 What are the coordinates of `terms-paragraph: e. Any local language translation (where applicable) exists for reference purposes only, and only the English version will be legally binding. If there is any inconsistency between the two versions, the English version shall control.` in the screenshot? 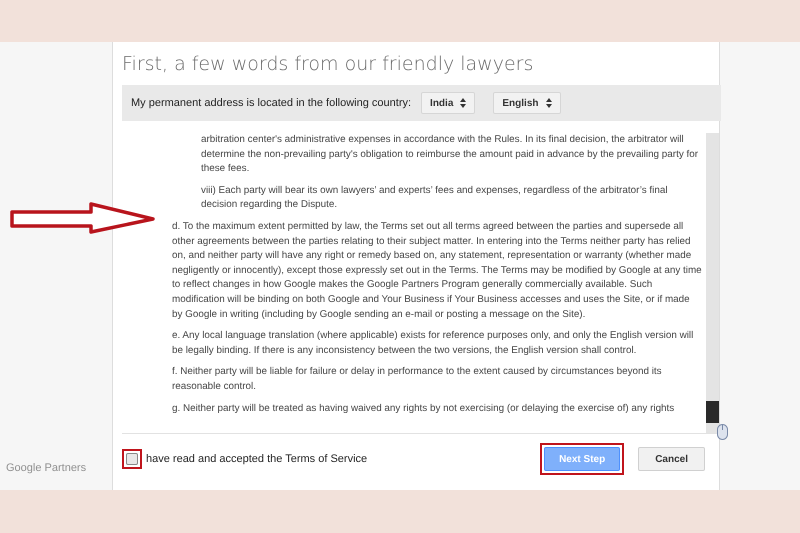 It's located at (433, 343).